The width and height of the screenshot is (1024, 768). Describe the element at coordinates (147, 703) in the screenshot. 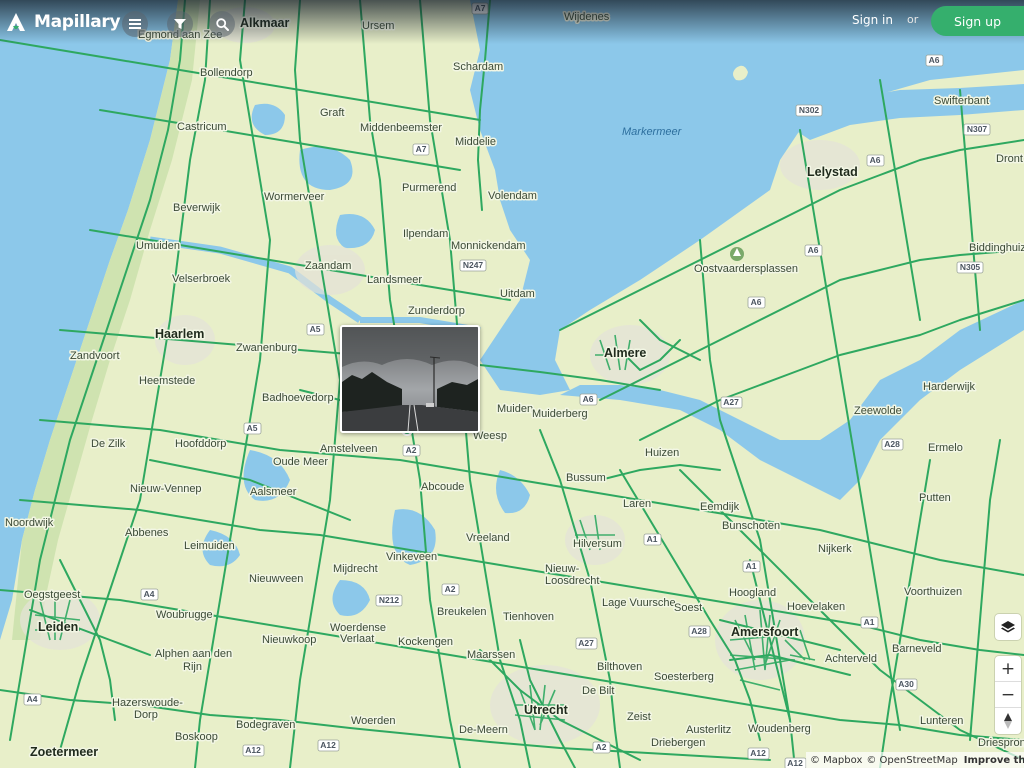

I see `svg-text: Hazerswoude-` at that location.